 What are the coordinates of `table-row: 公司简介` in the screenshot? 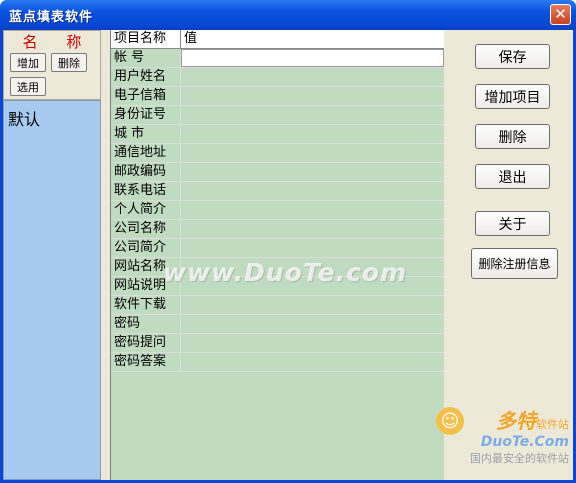 It's located at (277, 248).